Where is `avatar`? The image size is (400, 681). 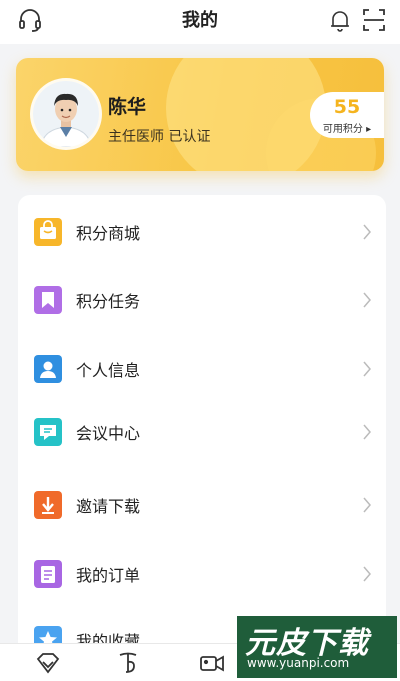 avatar is located at coordinates (66, 114).